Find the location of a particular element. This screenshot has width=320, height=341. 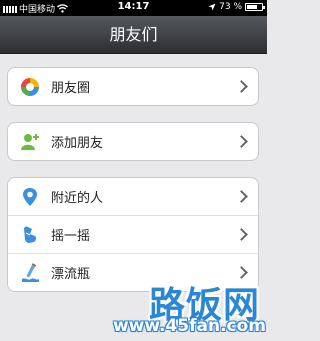

group-add-friend: 添加朋友 is located at coordinates (133, 141).